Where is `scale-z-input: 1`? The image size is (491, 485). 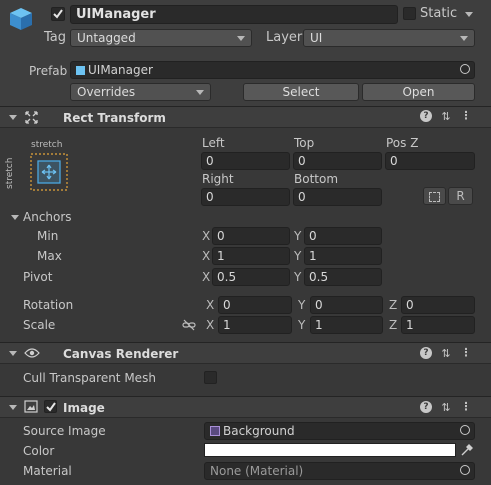
scale-z-input: 1 is located at coordinates (438, 325).